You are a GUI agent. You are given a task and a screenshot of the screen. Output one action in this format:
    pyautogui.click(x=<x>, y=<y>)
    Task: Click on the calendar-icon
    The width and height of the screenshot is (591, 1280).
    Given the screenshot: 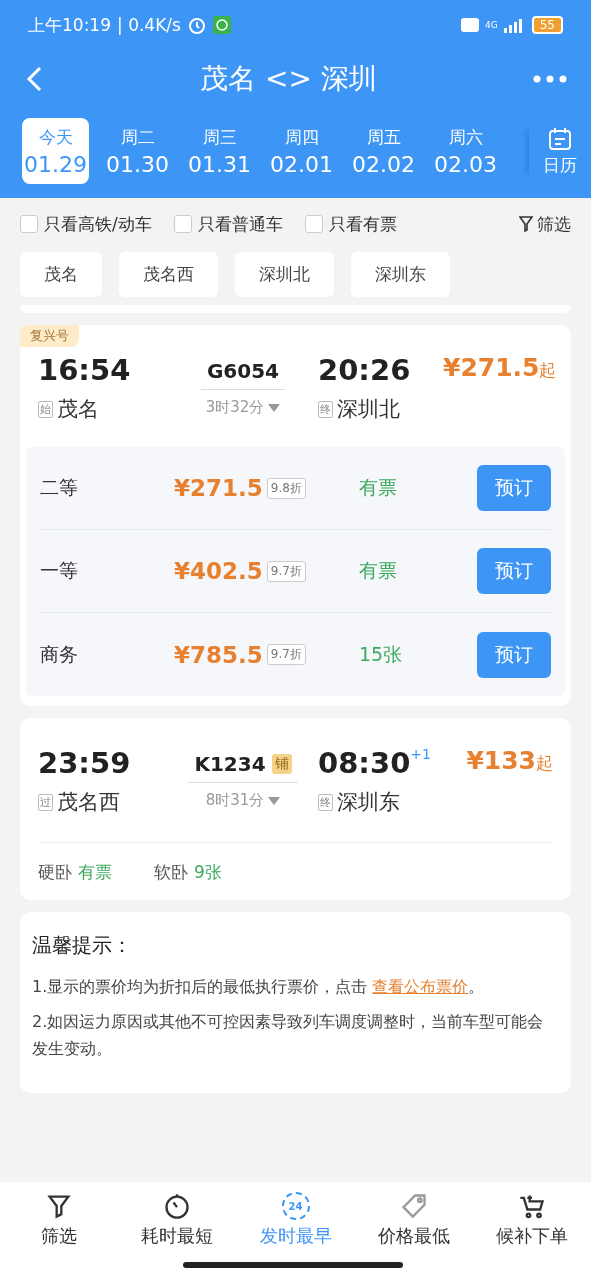 What is the action you would take?
    pyautogui.click(x=560, y=138)
    